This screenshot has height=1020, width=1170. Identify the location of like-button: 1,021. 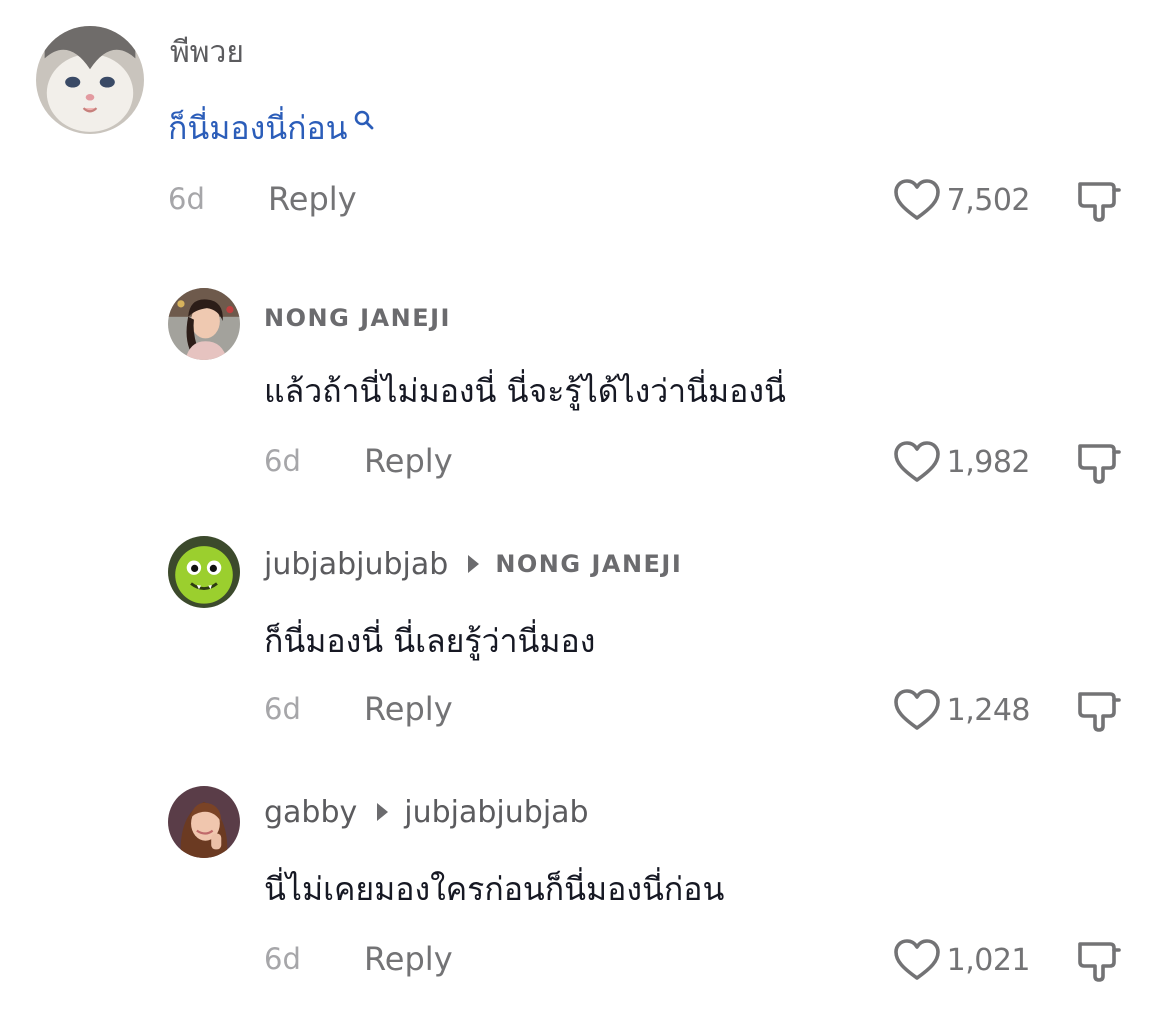
(962, 960).